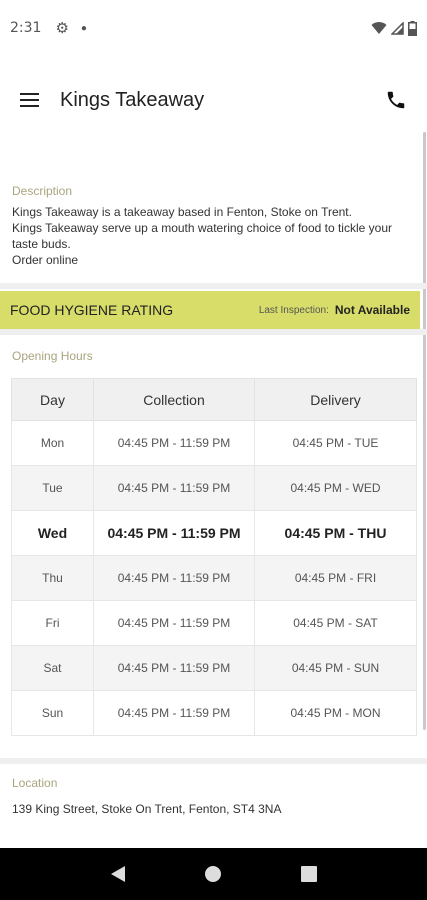  I want to click on table-row: Thu 04:45 PM - 11:59 PM 04:45 PM - FRI, so click(214, 578).